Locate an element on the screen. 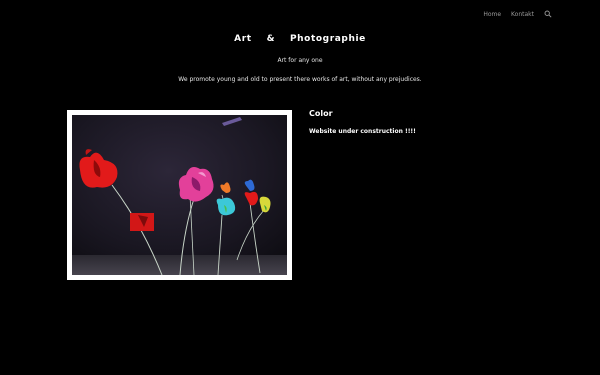  nav-home-link: Home is located at coordinates (492, 14).